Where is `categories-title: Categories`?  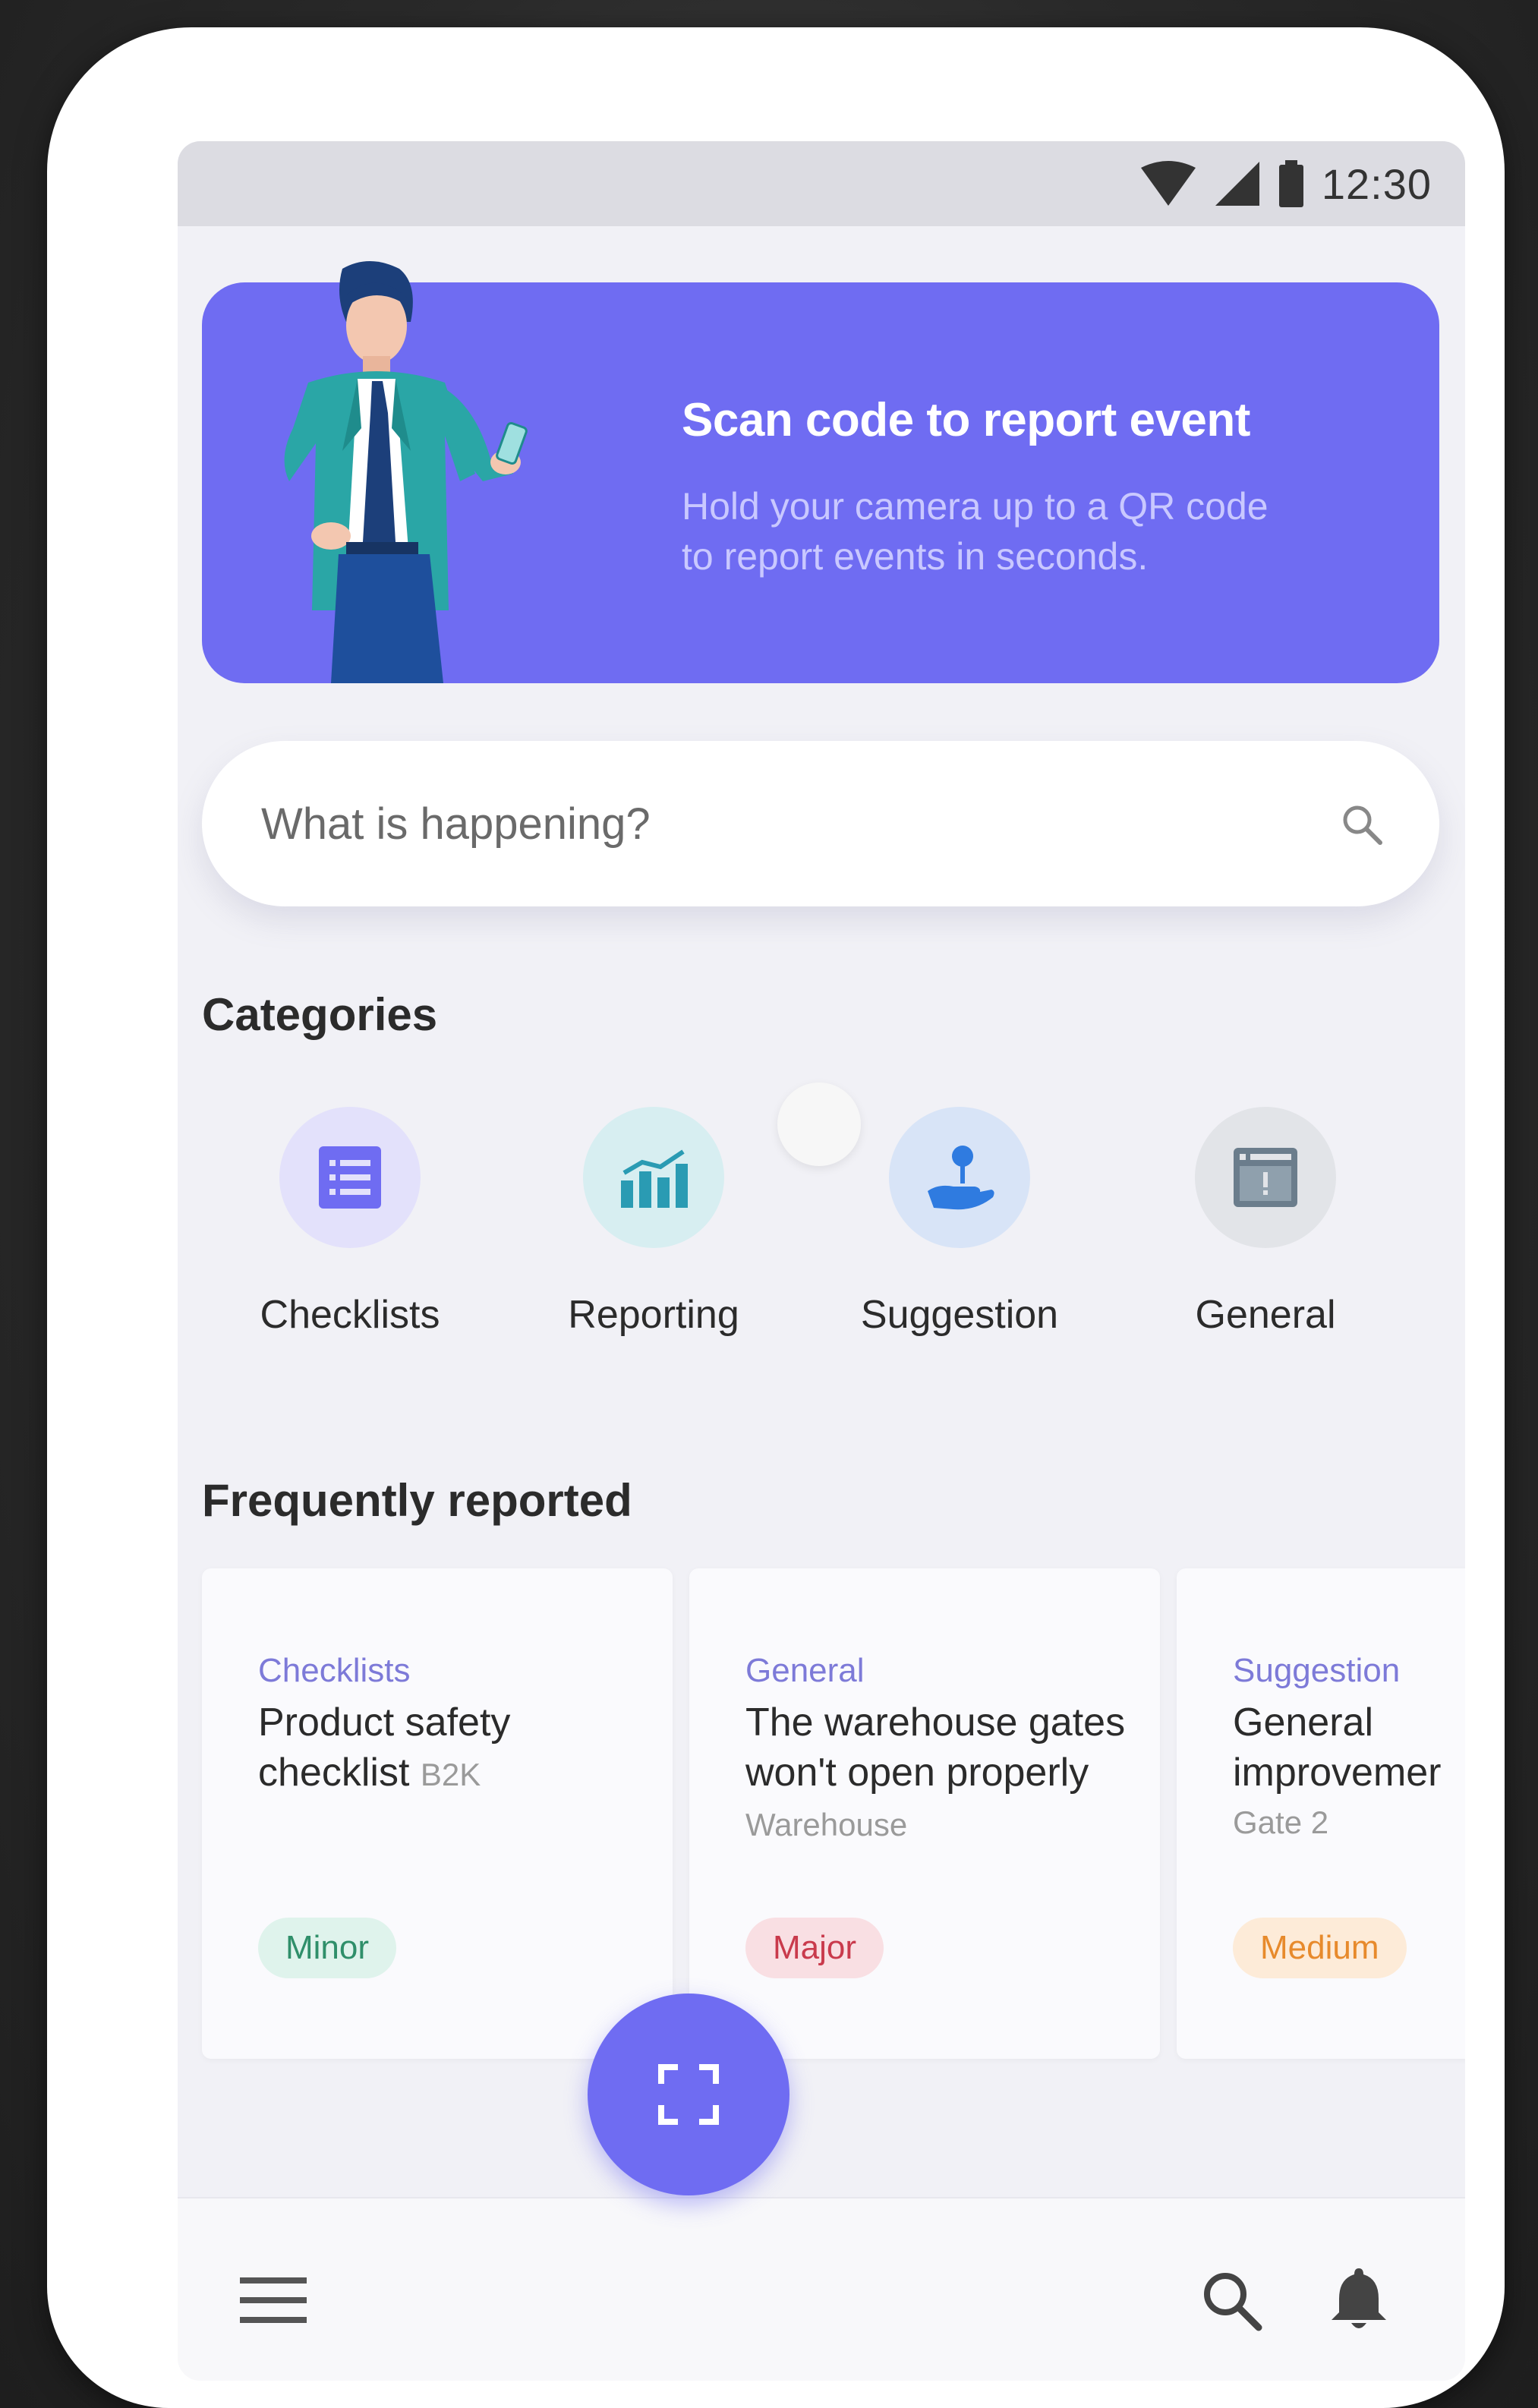
categories-title: Categories is located at coordinates (320, 1014).